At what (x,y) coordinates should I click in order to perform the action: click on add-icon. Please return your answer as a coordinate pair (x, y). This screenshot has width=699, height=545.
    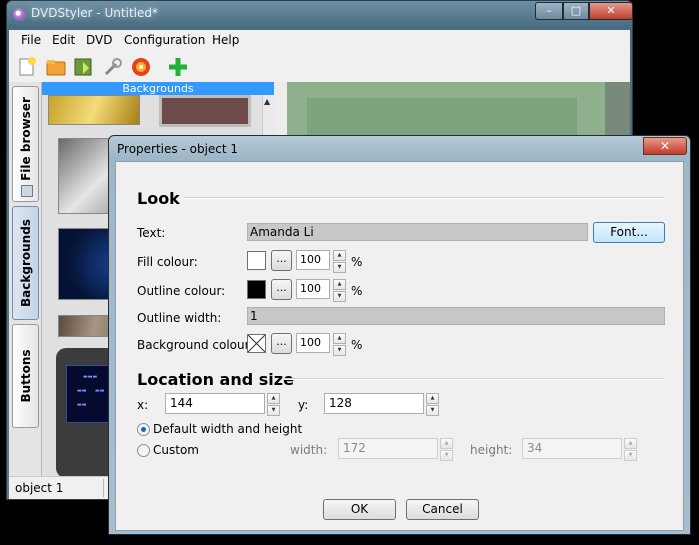
    Looking at the image, I should click on (178, 67).